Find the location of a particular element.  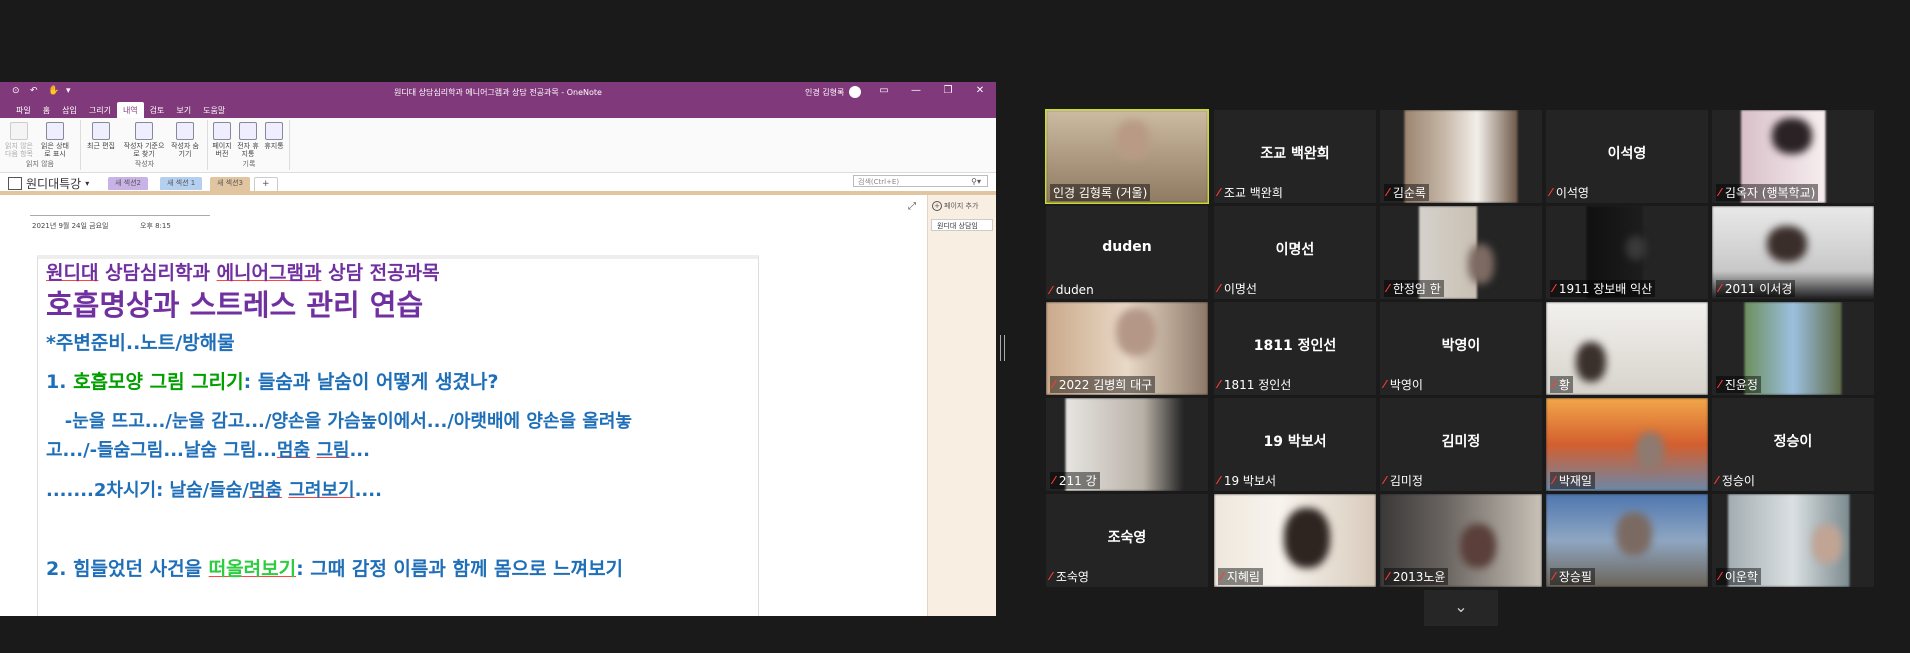

ribbon-tab: 홈 is located at coordinates (46, 110).